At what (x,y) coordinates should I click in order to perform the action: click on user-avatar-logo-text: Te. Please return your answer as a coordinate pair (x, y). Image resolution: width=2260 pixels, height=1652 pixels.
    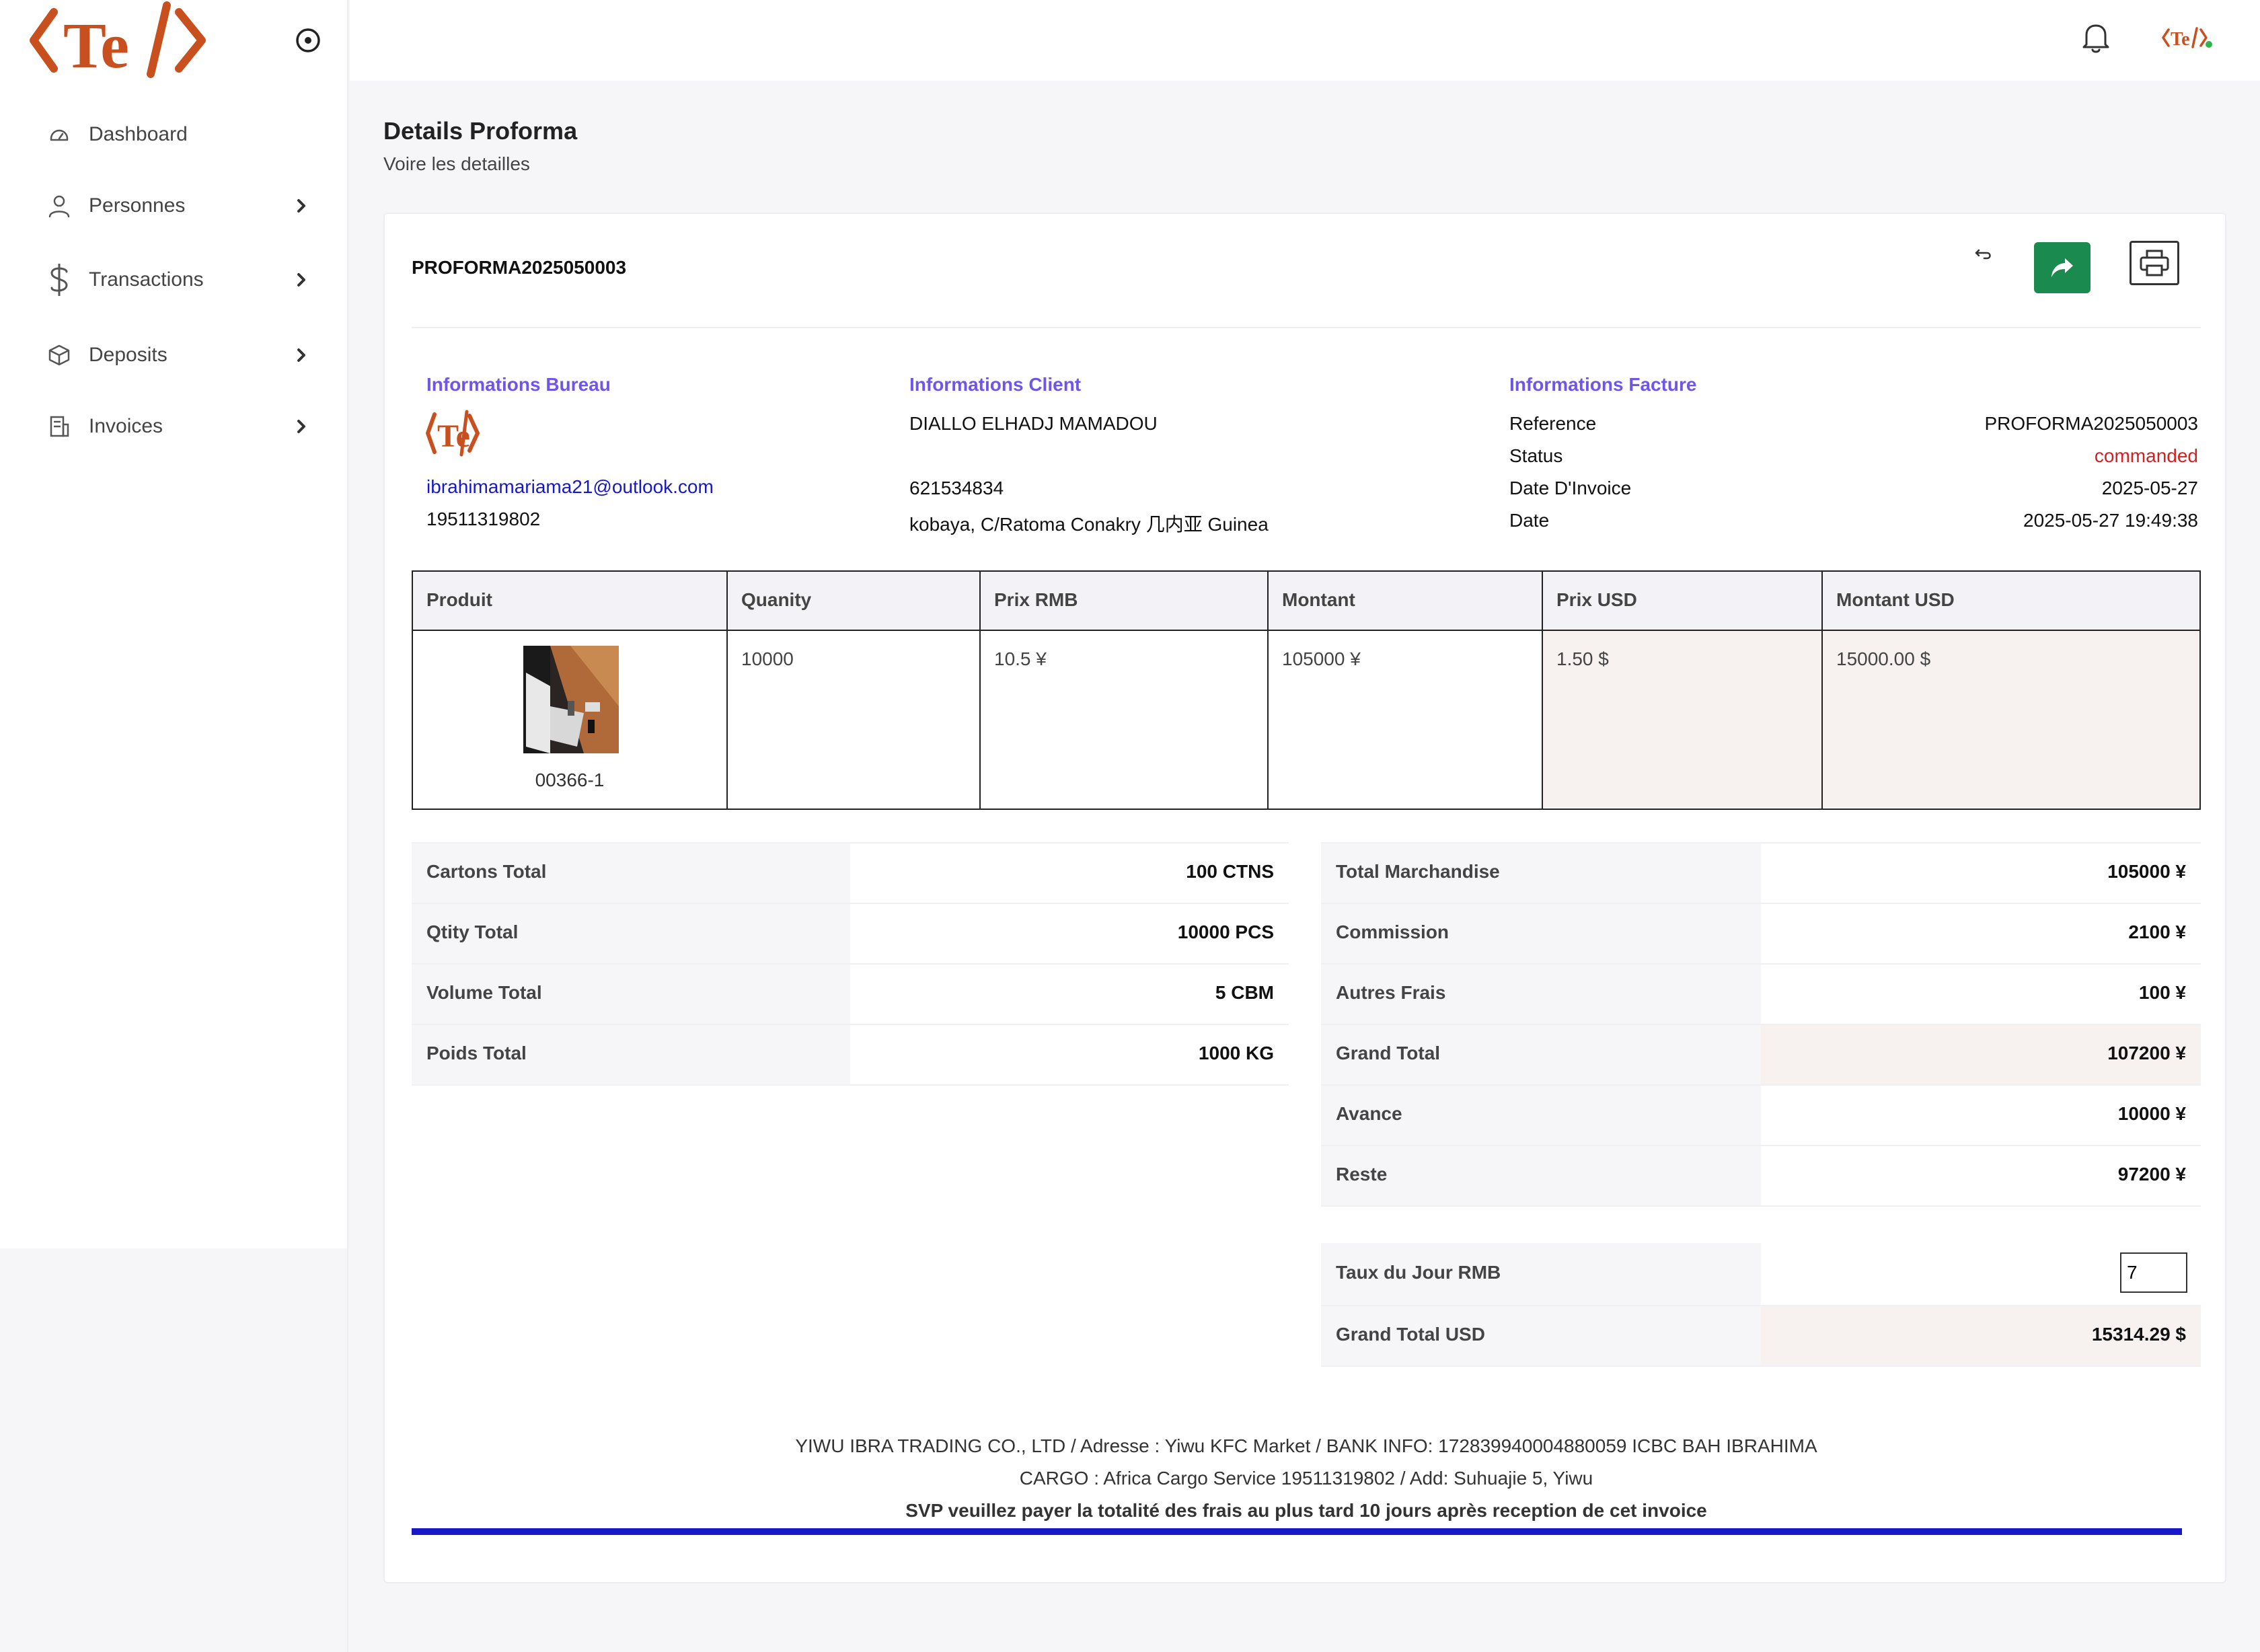
    Looking at the image, I should click on (2181, 39).